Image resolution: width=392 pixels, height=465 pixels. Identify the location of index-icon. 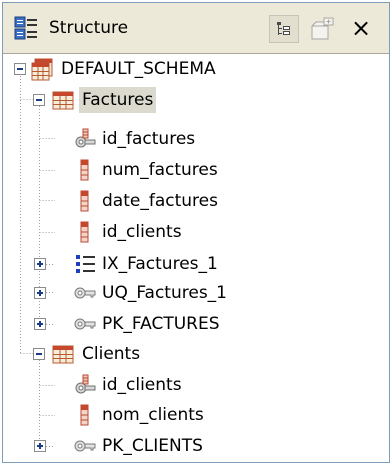
(85, 264).